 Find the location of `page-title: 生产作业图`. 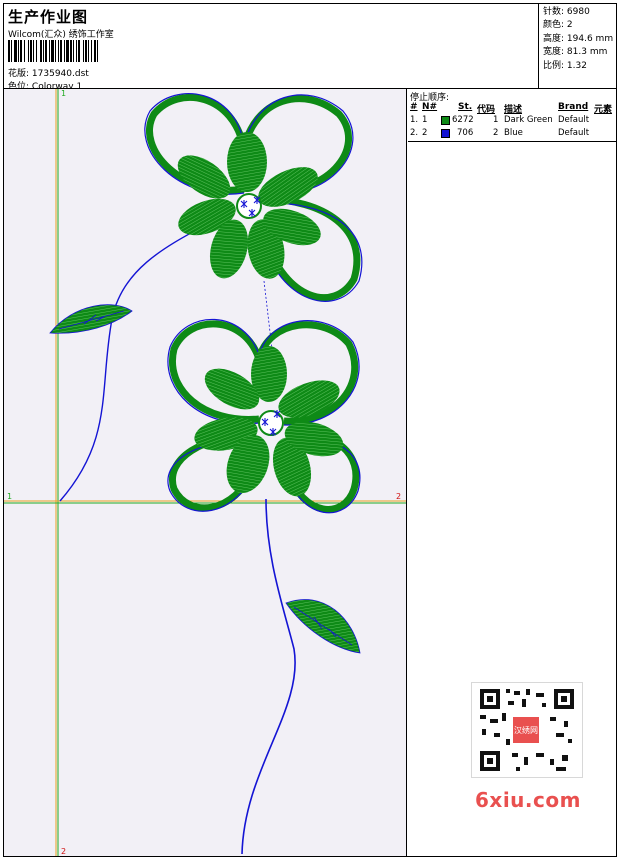

page-title: 生产作业图 is located at coordinates (48, 17).